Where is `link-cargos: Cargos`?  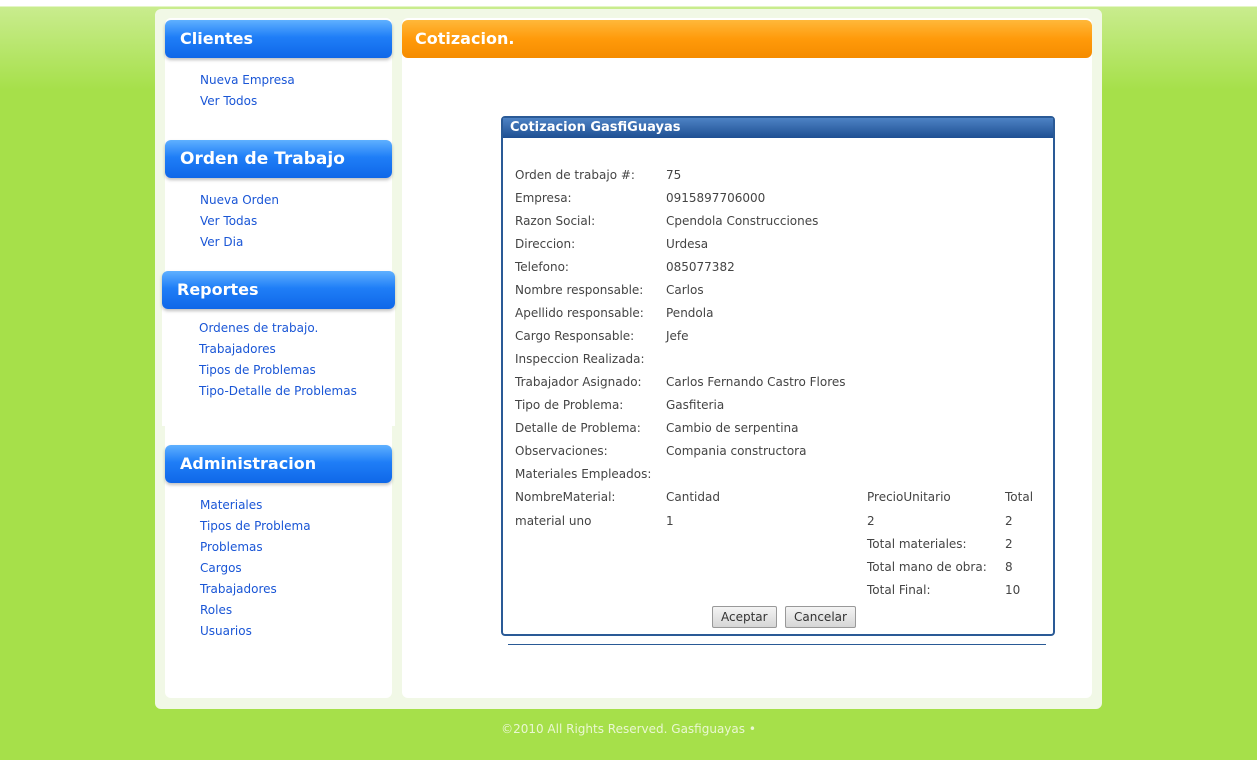
link-cargos: Cargos is located at coordinates (255, 568).